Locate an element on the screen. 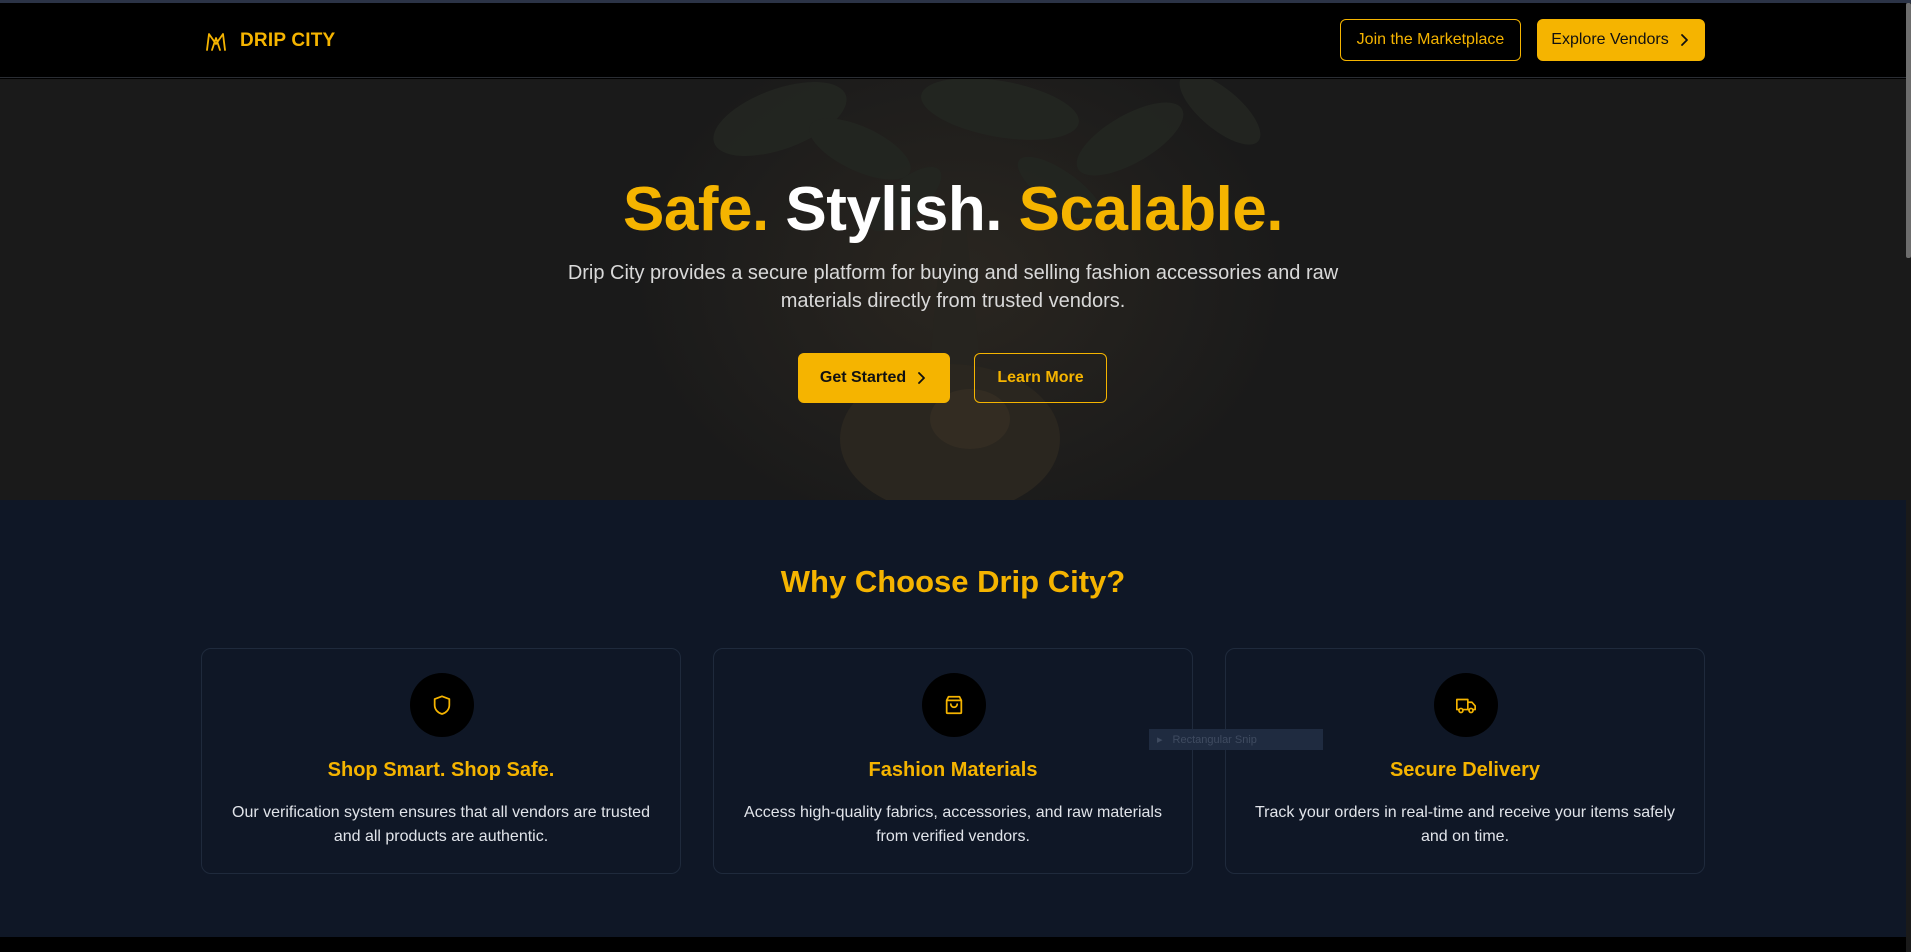  shield-icon is located at coordinates (442, 705).